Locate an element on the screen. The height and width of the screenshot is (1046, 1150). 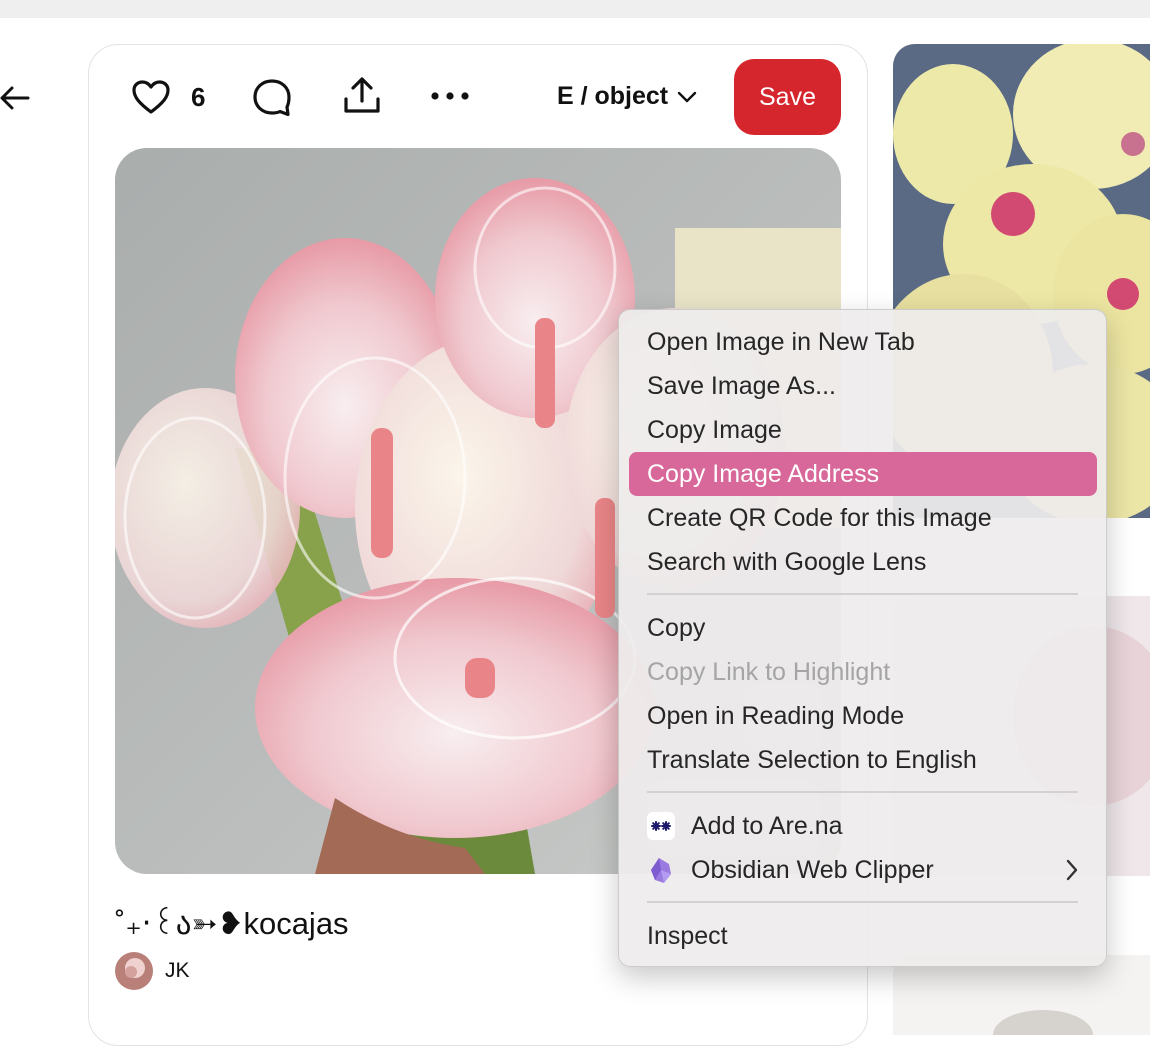
back-arrow-icon is located at coordinates (17, 98).